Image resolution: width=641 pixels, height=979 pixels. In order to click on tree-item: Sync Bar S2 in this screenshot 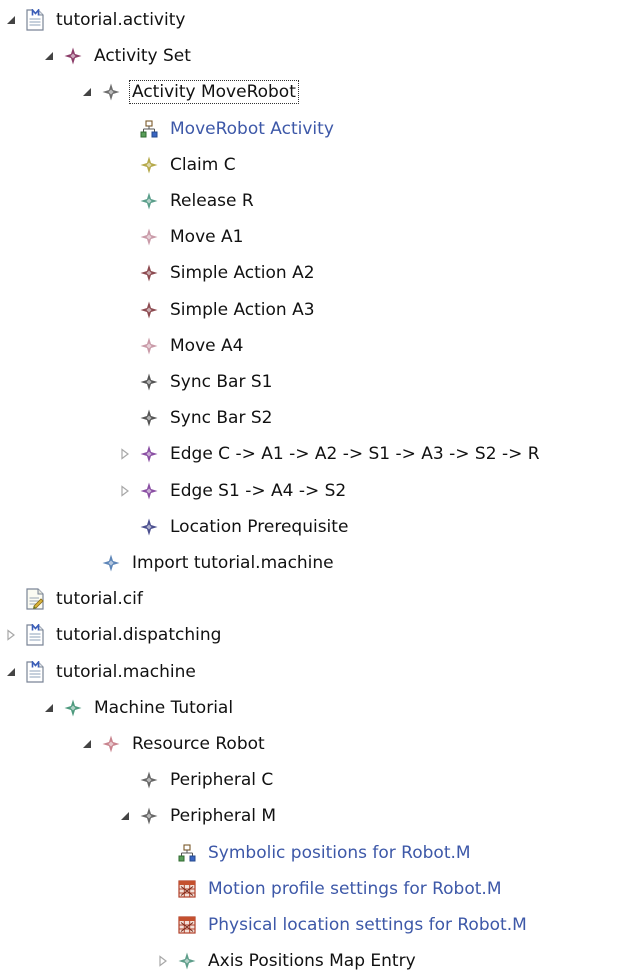, I will do `click(196, 418)`.